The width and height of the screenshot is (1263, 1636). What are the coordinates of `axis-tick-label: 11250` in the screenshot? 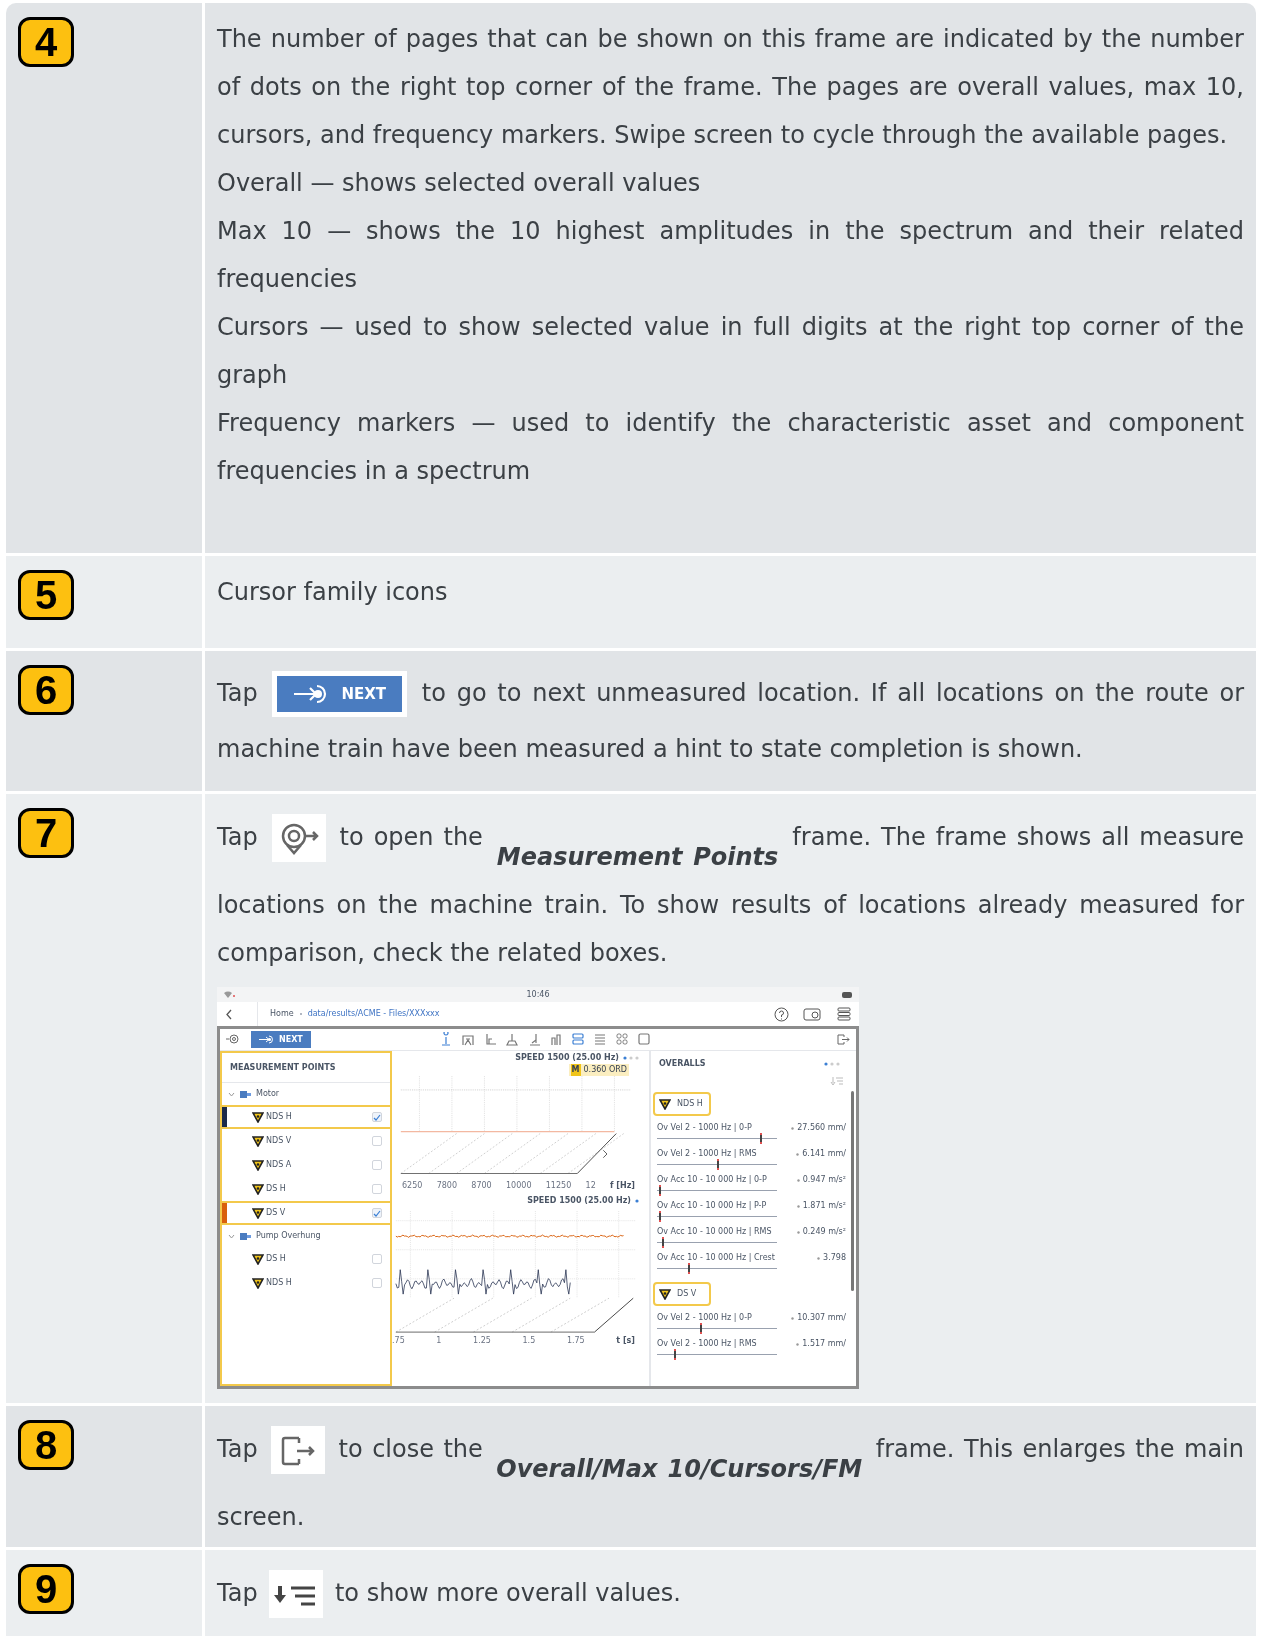 It's located at (558, 1185).